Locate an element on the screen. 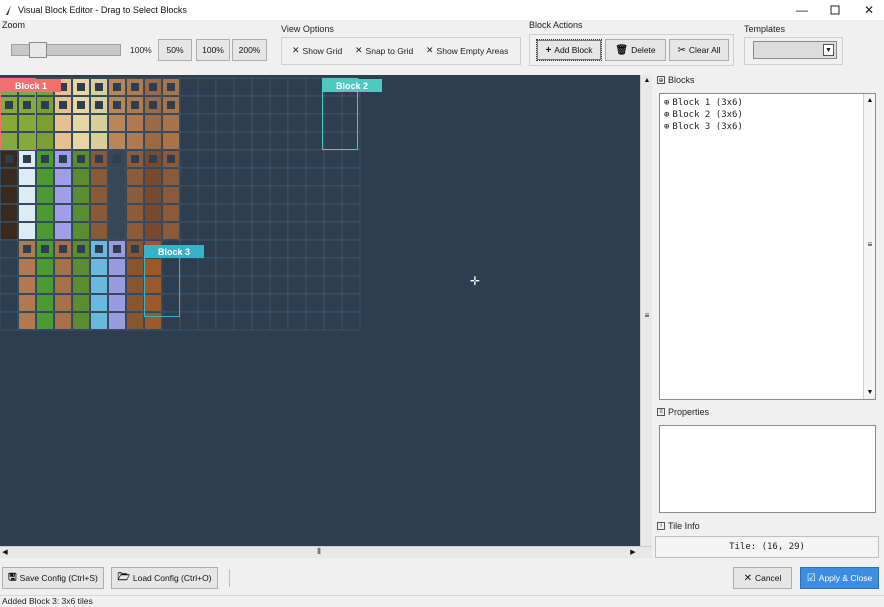  divider is located at coordinates (229, 578).